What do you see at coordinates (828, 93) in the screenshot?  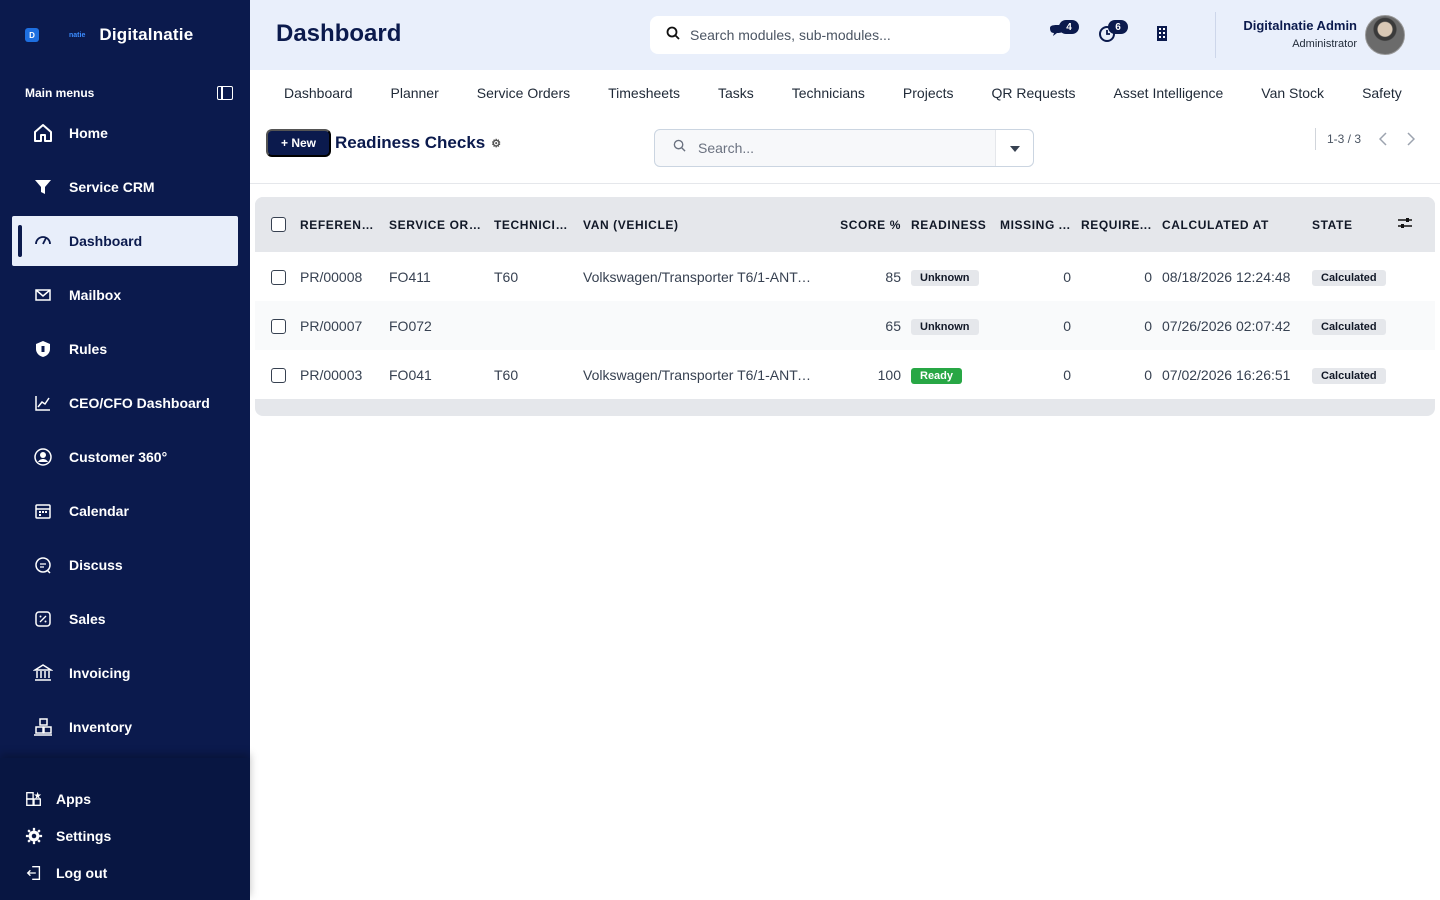 I see `tab-technicians: Technicians` at bounding box center [828, 93].